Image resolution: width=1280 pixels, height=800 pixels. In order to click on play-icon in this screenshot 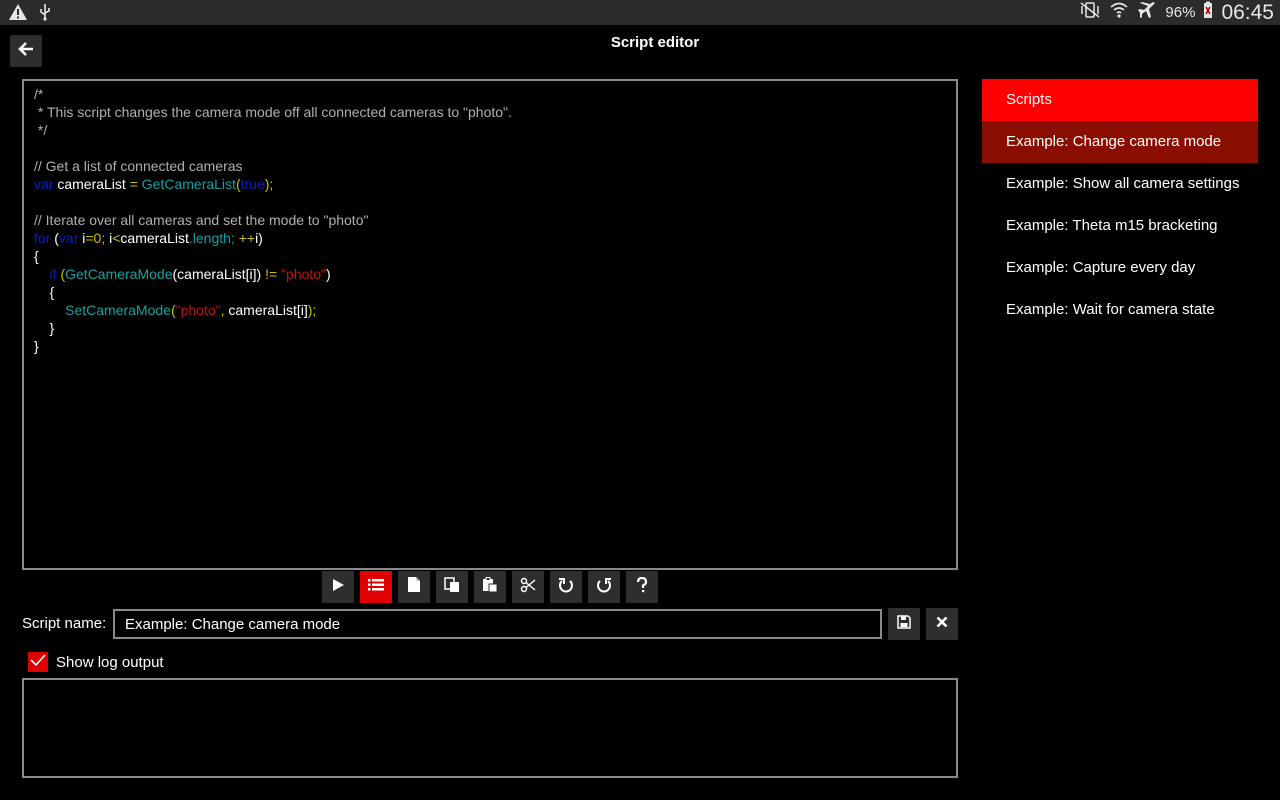, I will do `click(338, 587)`.